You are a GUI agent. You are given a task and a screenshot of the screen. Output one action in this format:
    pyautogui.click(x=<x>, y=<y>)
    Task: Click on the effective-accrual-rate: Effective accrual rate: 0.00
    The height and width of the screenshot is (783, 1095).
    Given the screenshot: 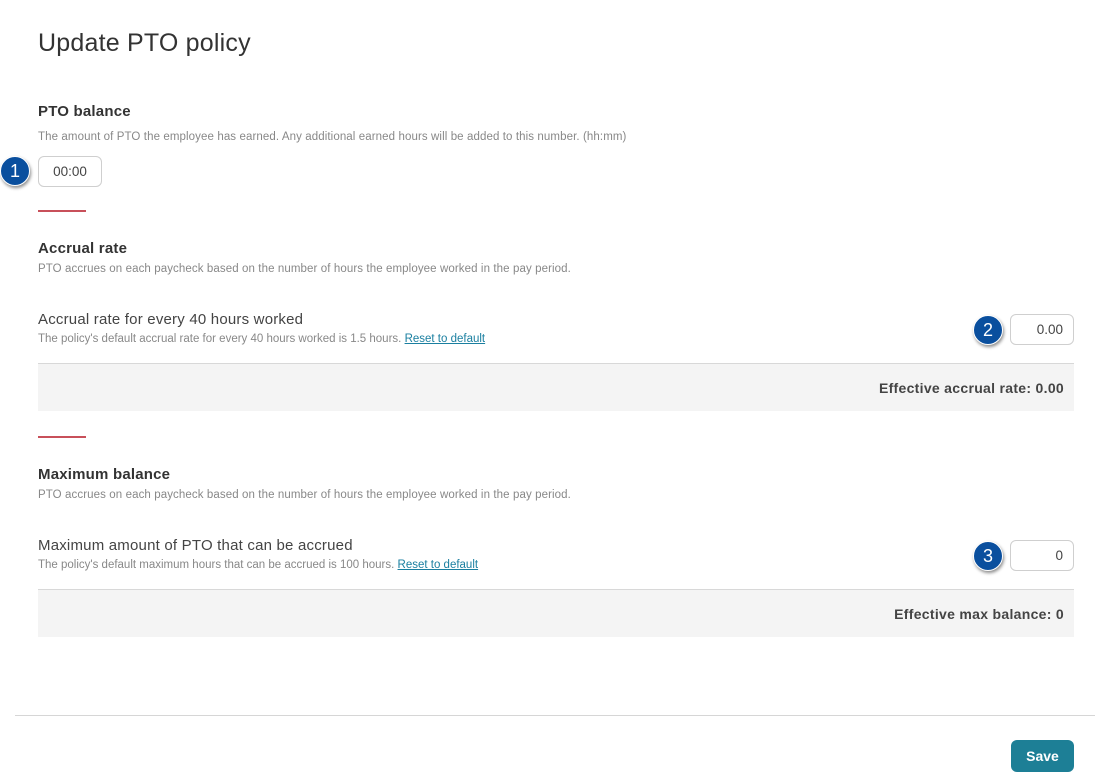 What is the action you would take?
    pyautogui.click(x=971, y=388)
    